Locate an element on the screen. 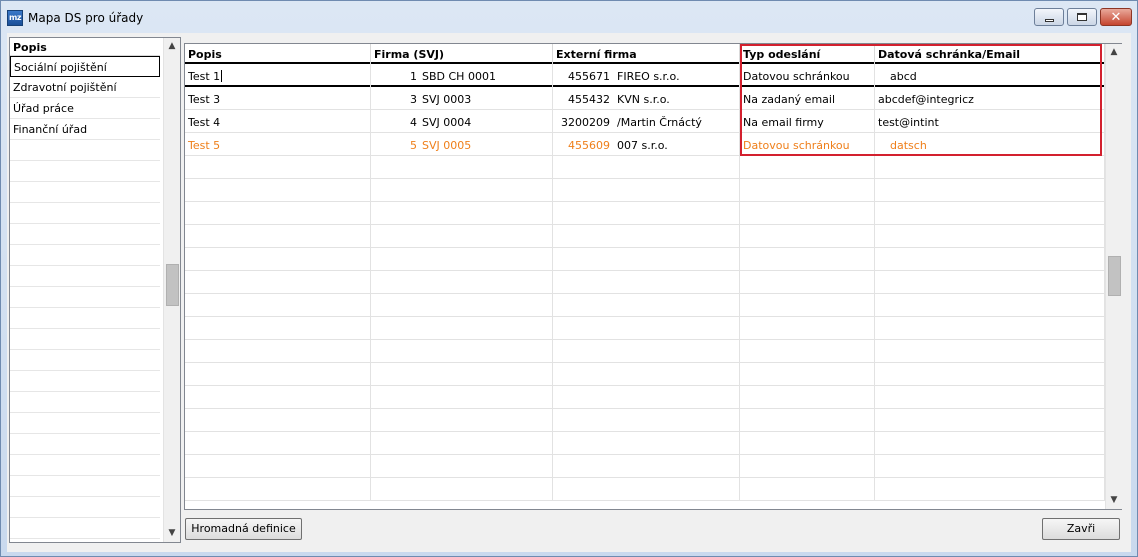  header-col-popis: Popis is located at coordinates (278, 54).